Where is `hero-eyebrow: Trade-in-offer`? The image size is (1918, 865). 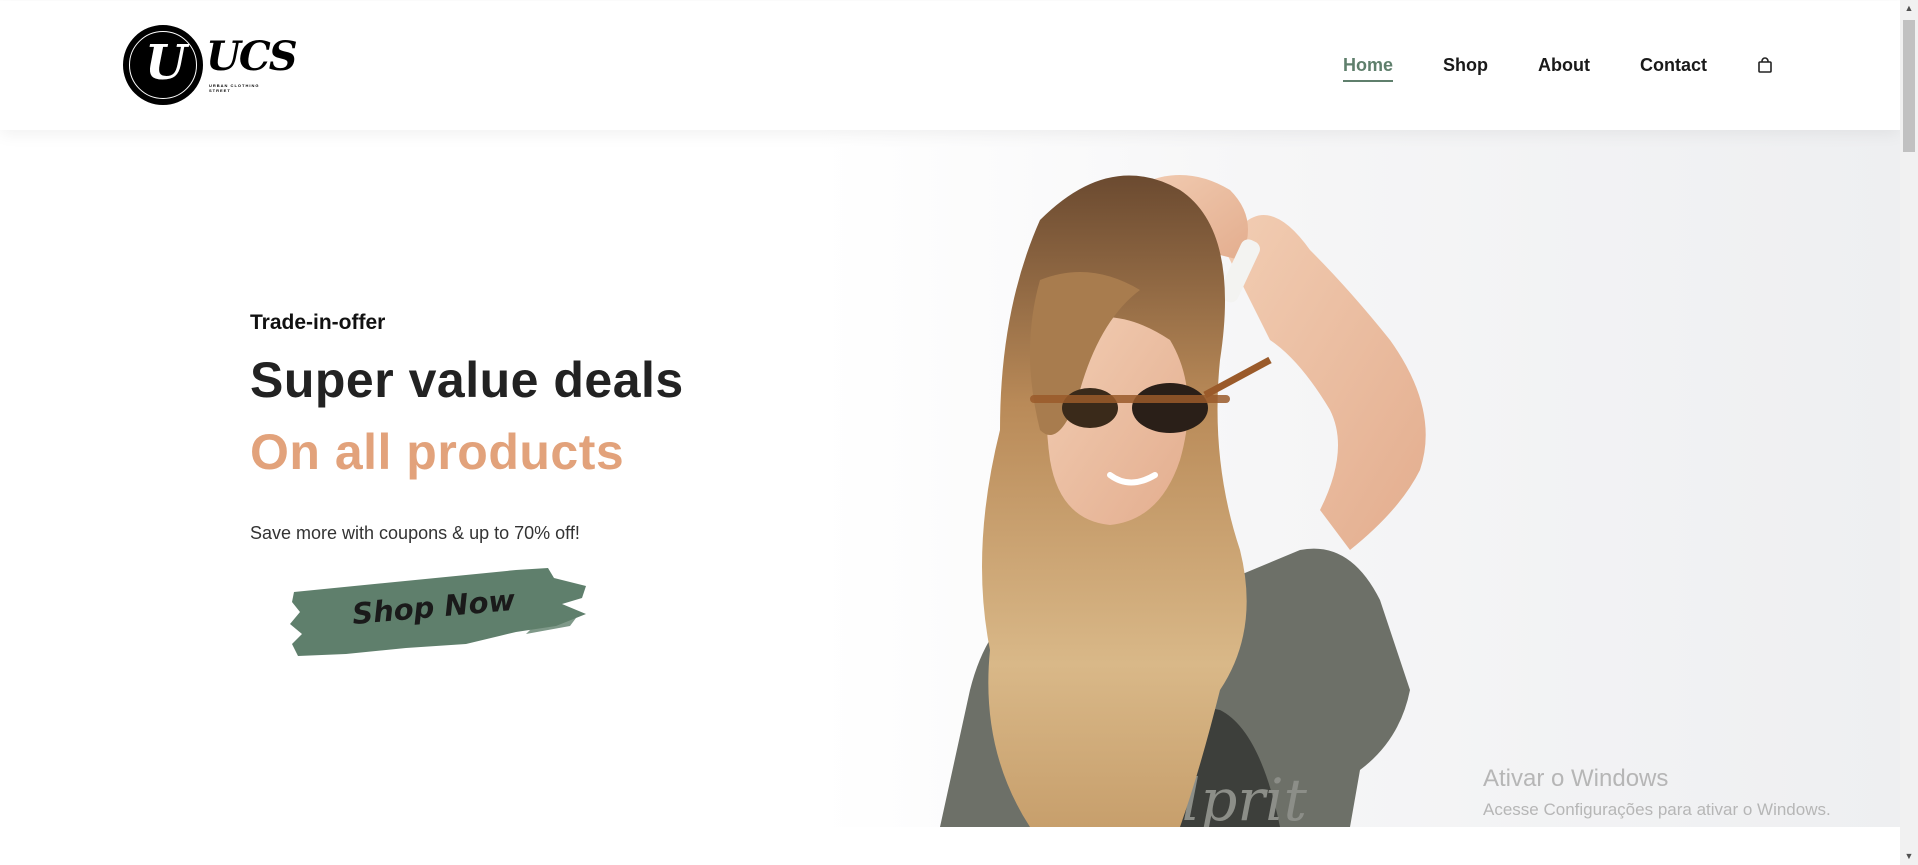
hero-eyebrow: Trade-in-offer is located at coordinates (318, 322).